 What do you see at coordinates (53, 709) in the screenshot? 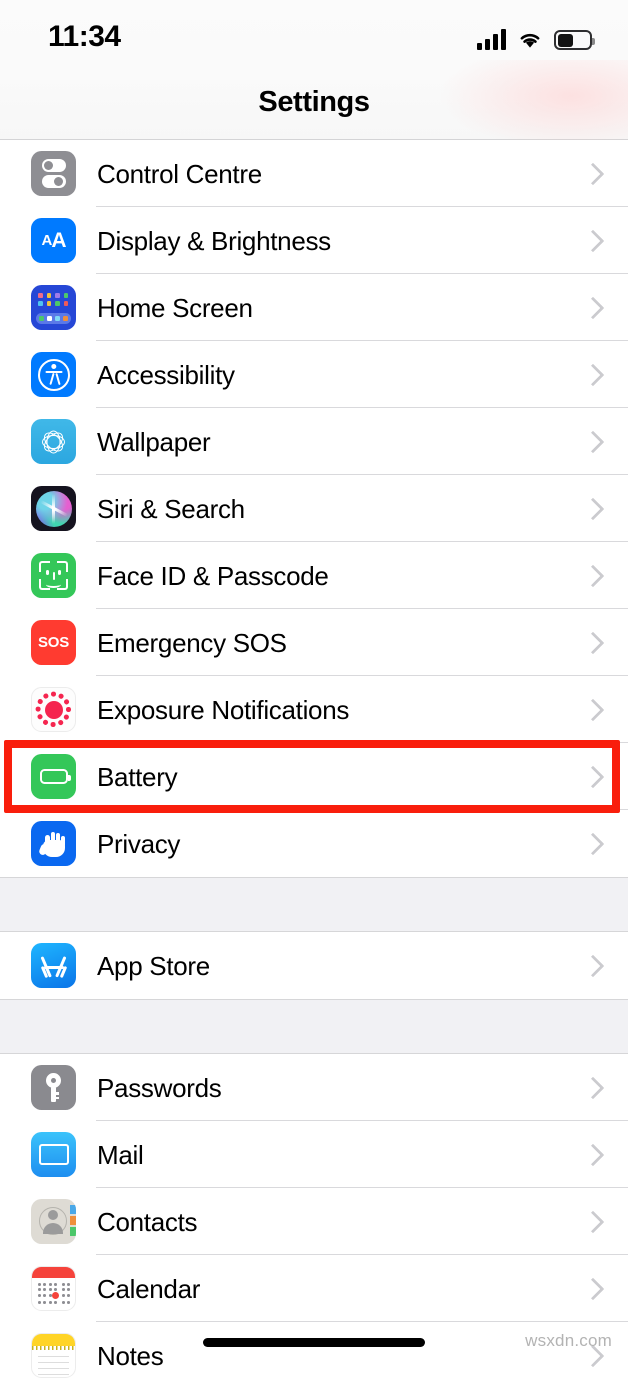
I see `exposure-notifications-icon` at bounding box center [53, 709].